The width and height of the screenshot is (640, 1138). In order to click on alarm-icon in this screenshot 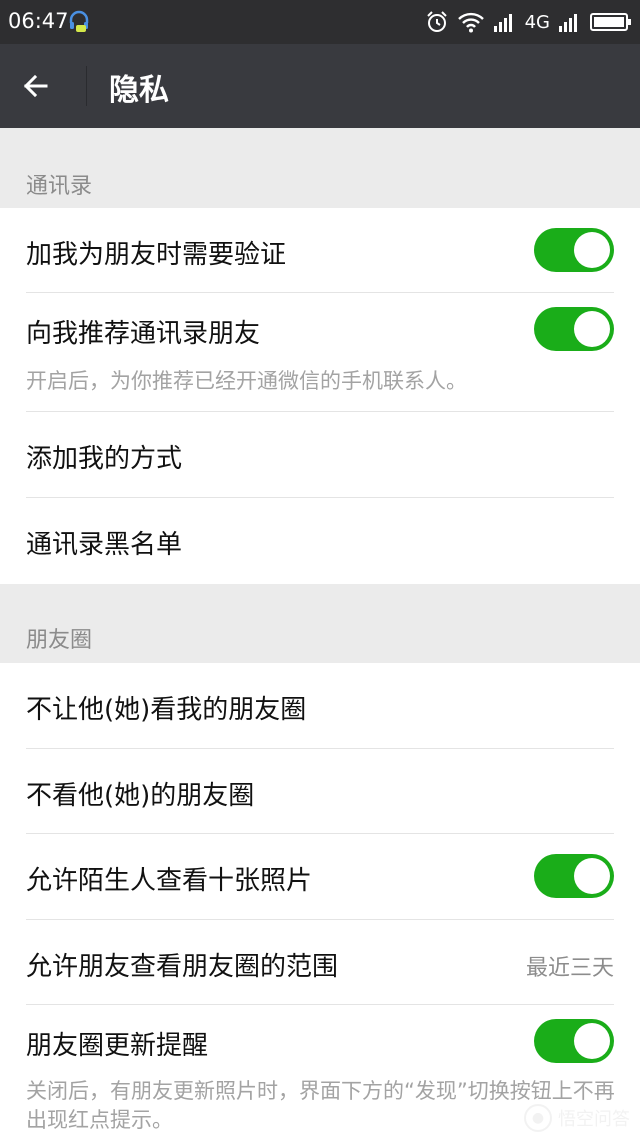, I will do `click(436, 21)`.